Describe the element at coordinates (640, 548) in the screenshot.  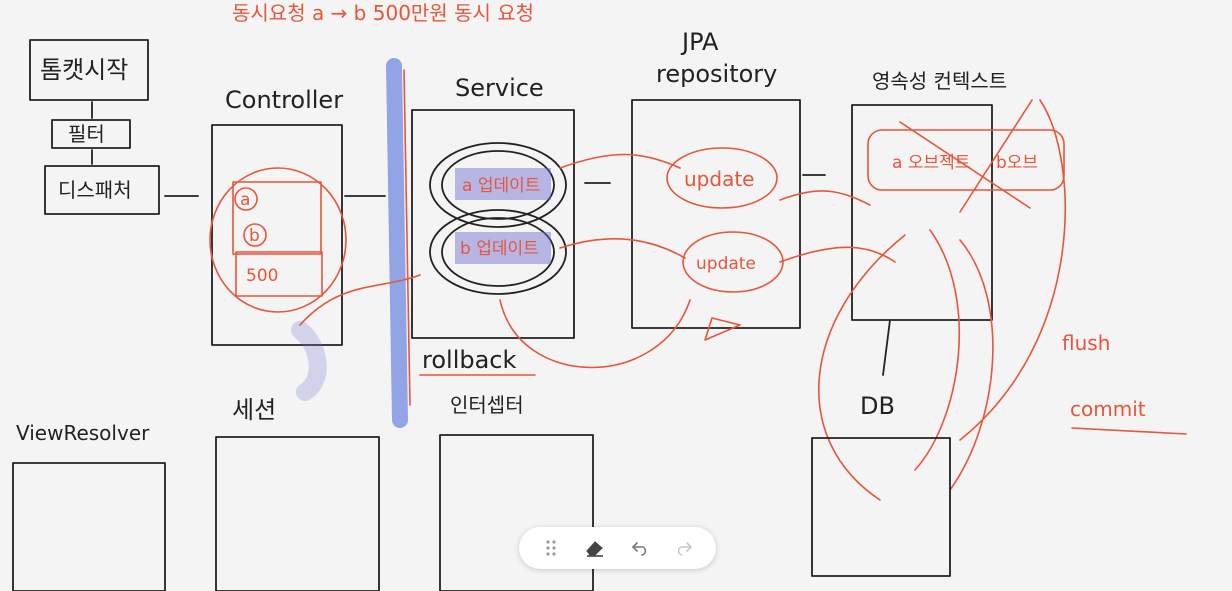
I see `undo-icon` at that location.